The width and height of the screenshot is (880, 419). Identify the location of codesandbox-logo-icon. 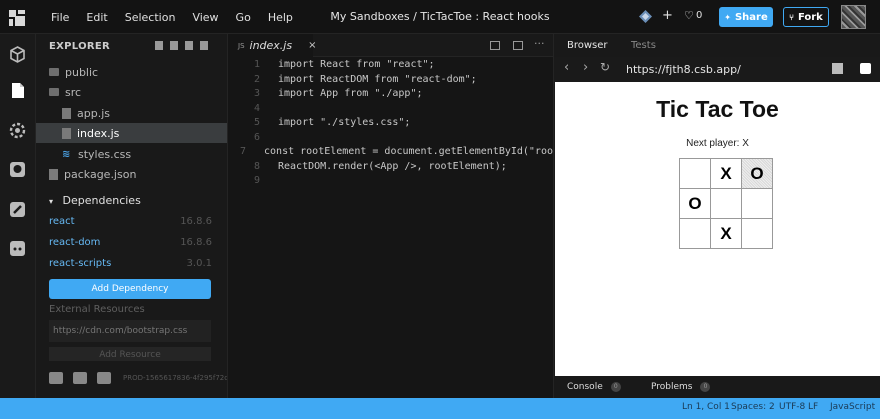
(17, 18).